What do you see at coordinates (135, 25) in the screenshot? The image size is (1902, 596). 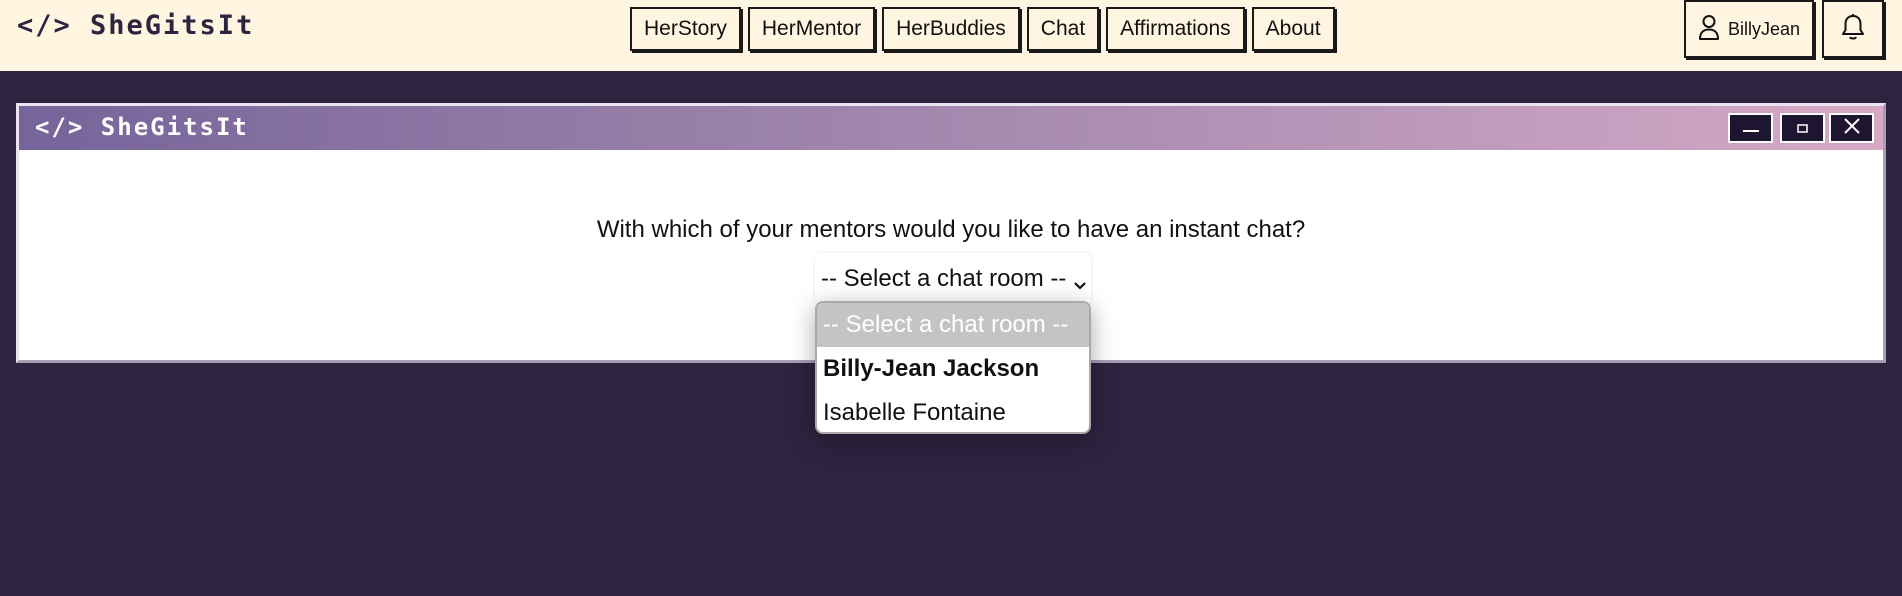 I see `app-logo: </> SheGitsIt` at bounding box center [135, 25].